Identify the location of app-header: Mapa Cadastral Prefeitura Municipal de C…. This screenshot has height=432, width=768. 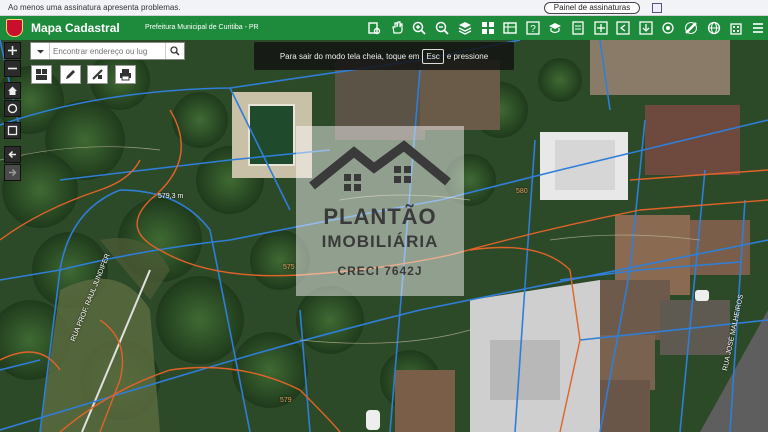
(384, 28).